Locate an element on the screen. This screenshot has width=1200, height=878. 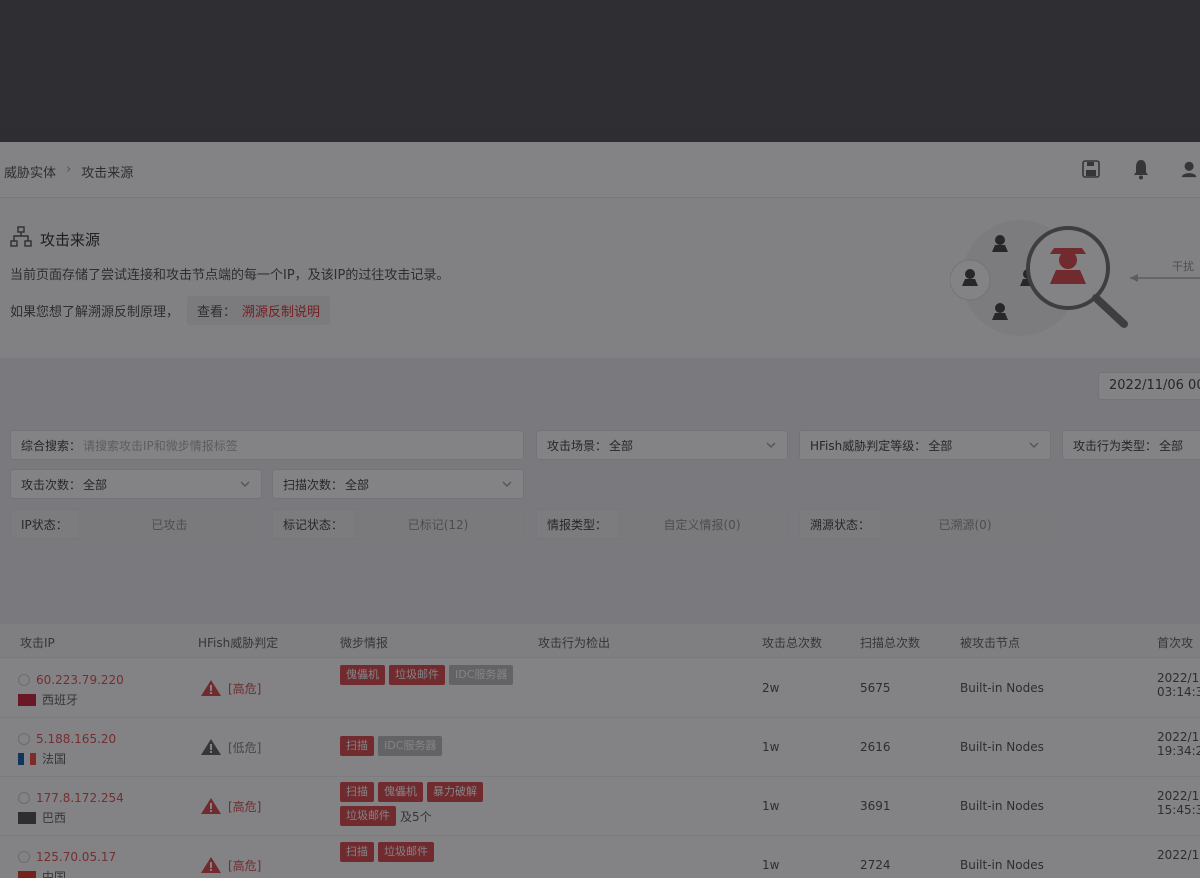
more-tags-link: 及5个 is located at coordinates (416, 816).